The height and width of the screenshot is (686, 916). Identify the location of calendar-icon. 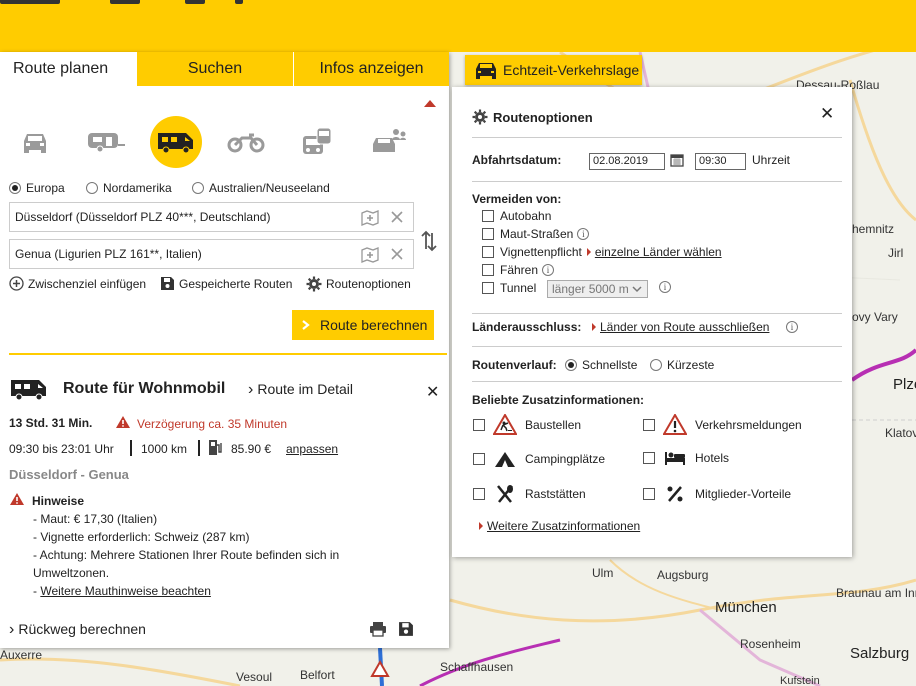
(677, 160).